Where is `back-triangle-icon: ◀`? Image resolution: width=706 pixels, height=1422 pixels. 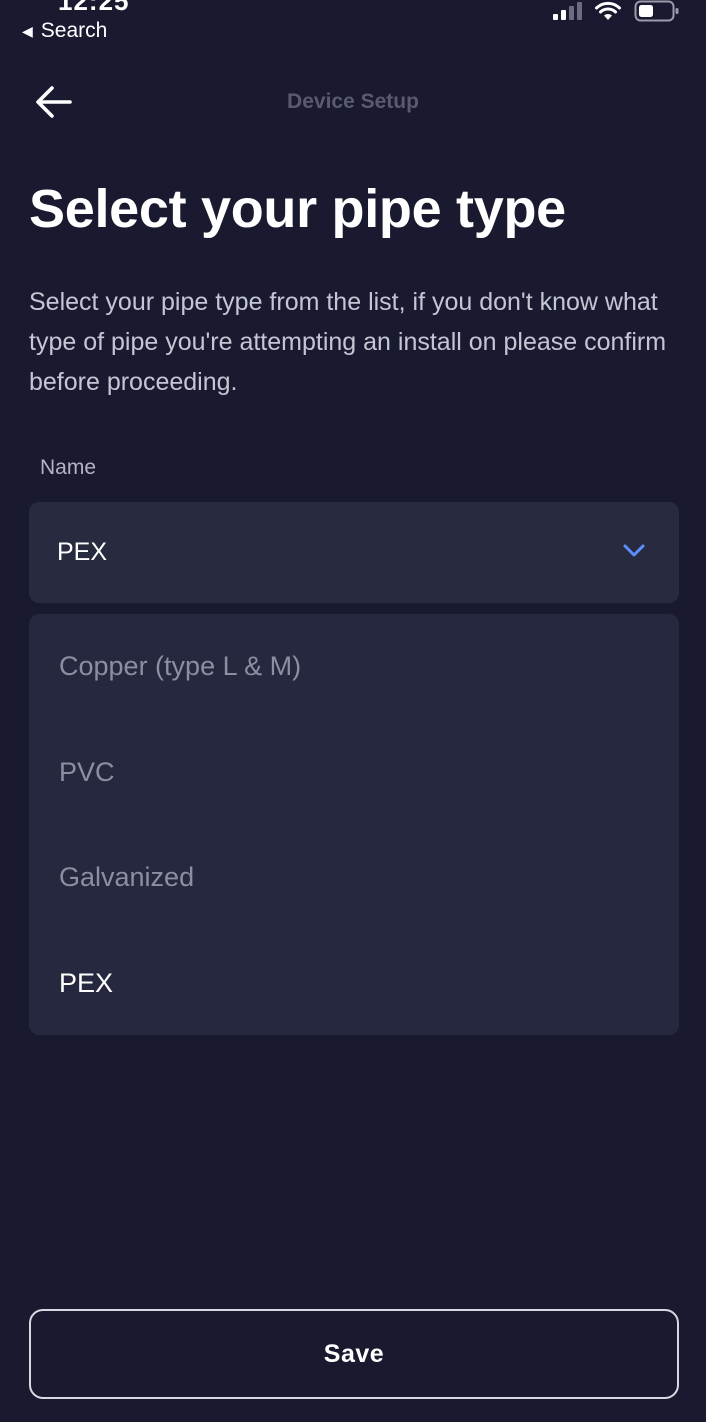
back-triangle-icon: ◀ is located at coordinates (27, 31).